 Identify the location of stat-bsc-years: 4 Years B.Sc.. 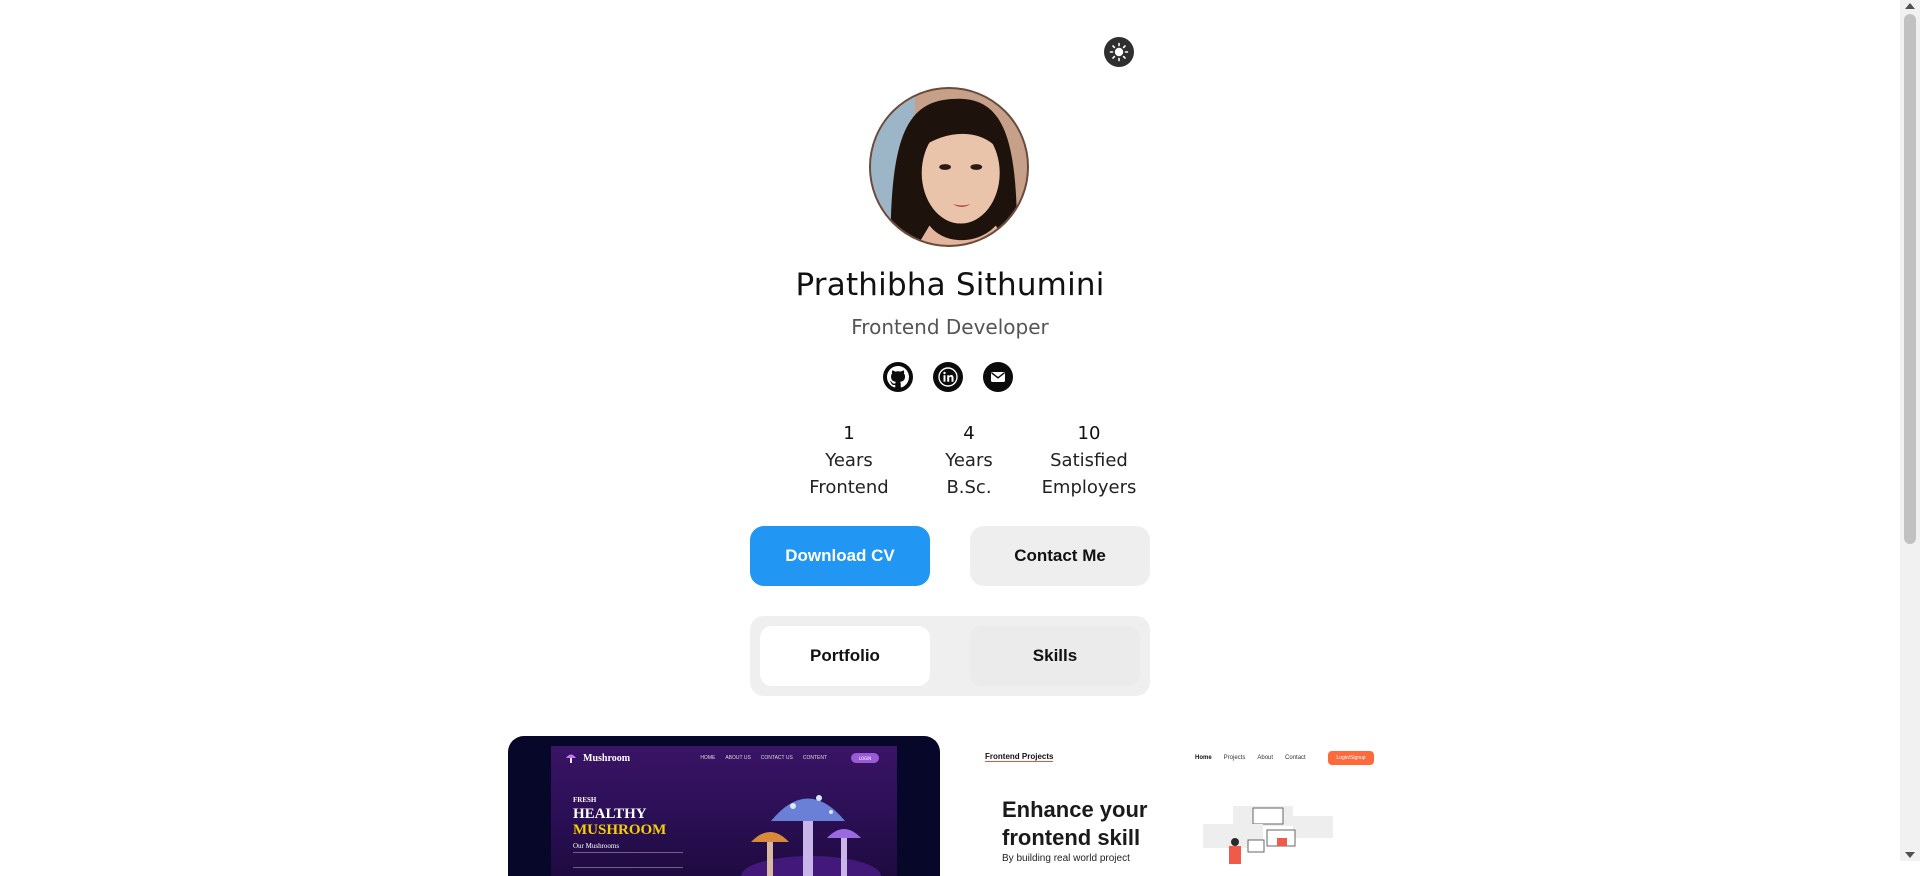
(969, 460).